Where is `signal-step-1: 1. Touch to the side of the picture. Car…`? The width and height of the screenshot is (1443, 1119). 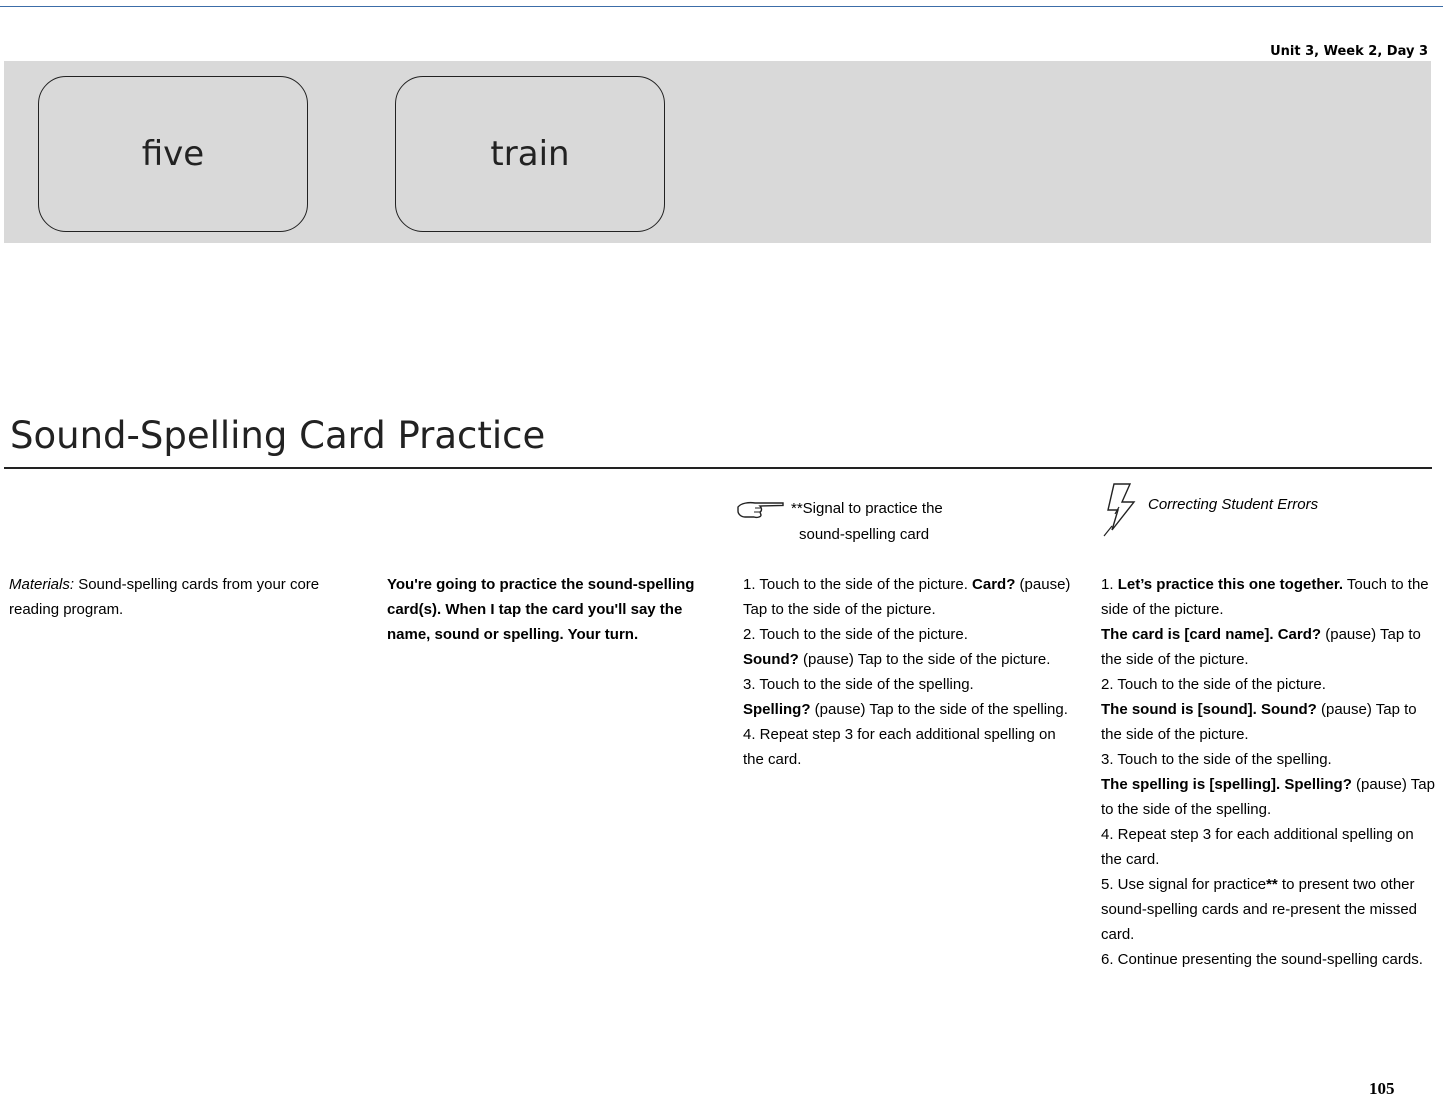 signal-step-1: 1. Touch to the side of the picture. Car… is located at coordinates (907, 597).